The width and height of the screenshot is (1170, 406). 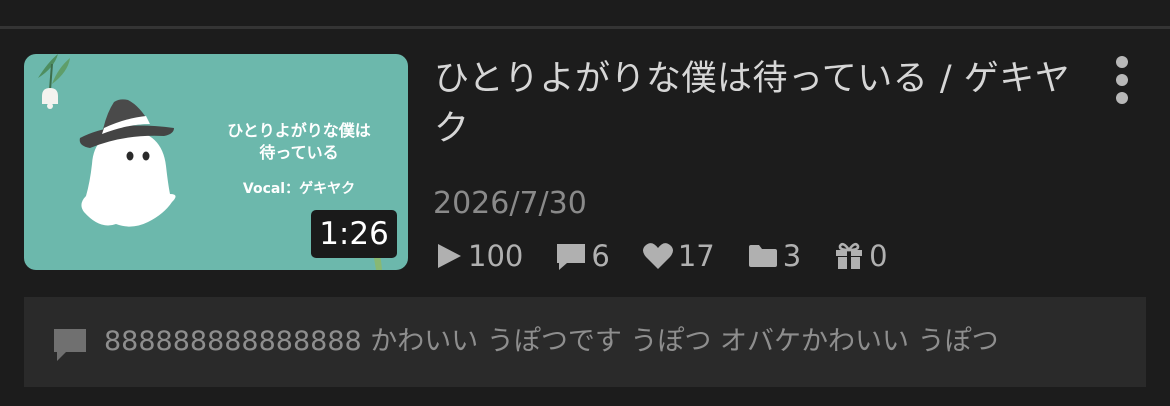 I want to click on comment-count-value: 6, so click(x=600, y=256).